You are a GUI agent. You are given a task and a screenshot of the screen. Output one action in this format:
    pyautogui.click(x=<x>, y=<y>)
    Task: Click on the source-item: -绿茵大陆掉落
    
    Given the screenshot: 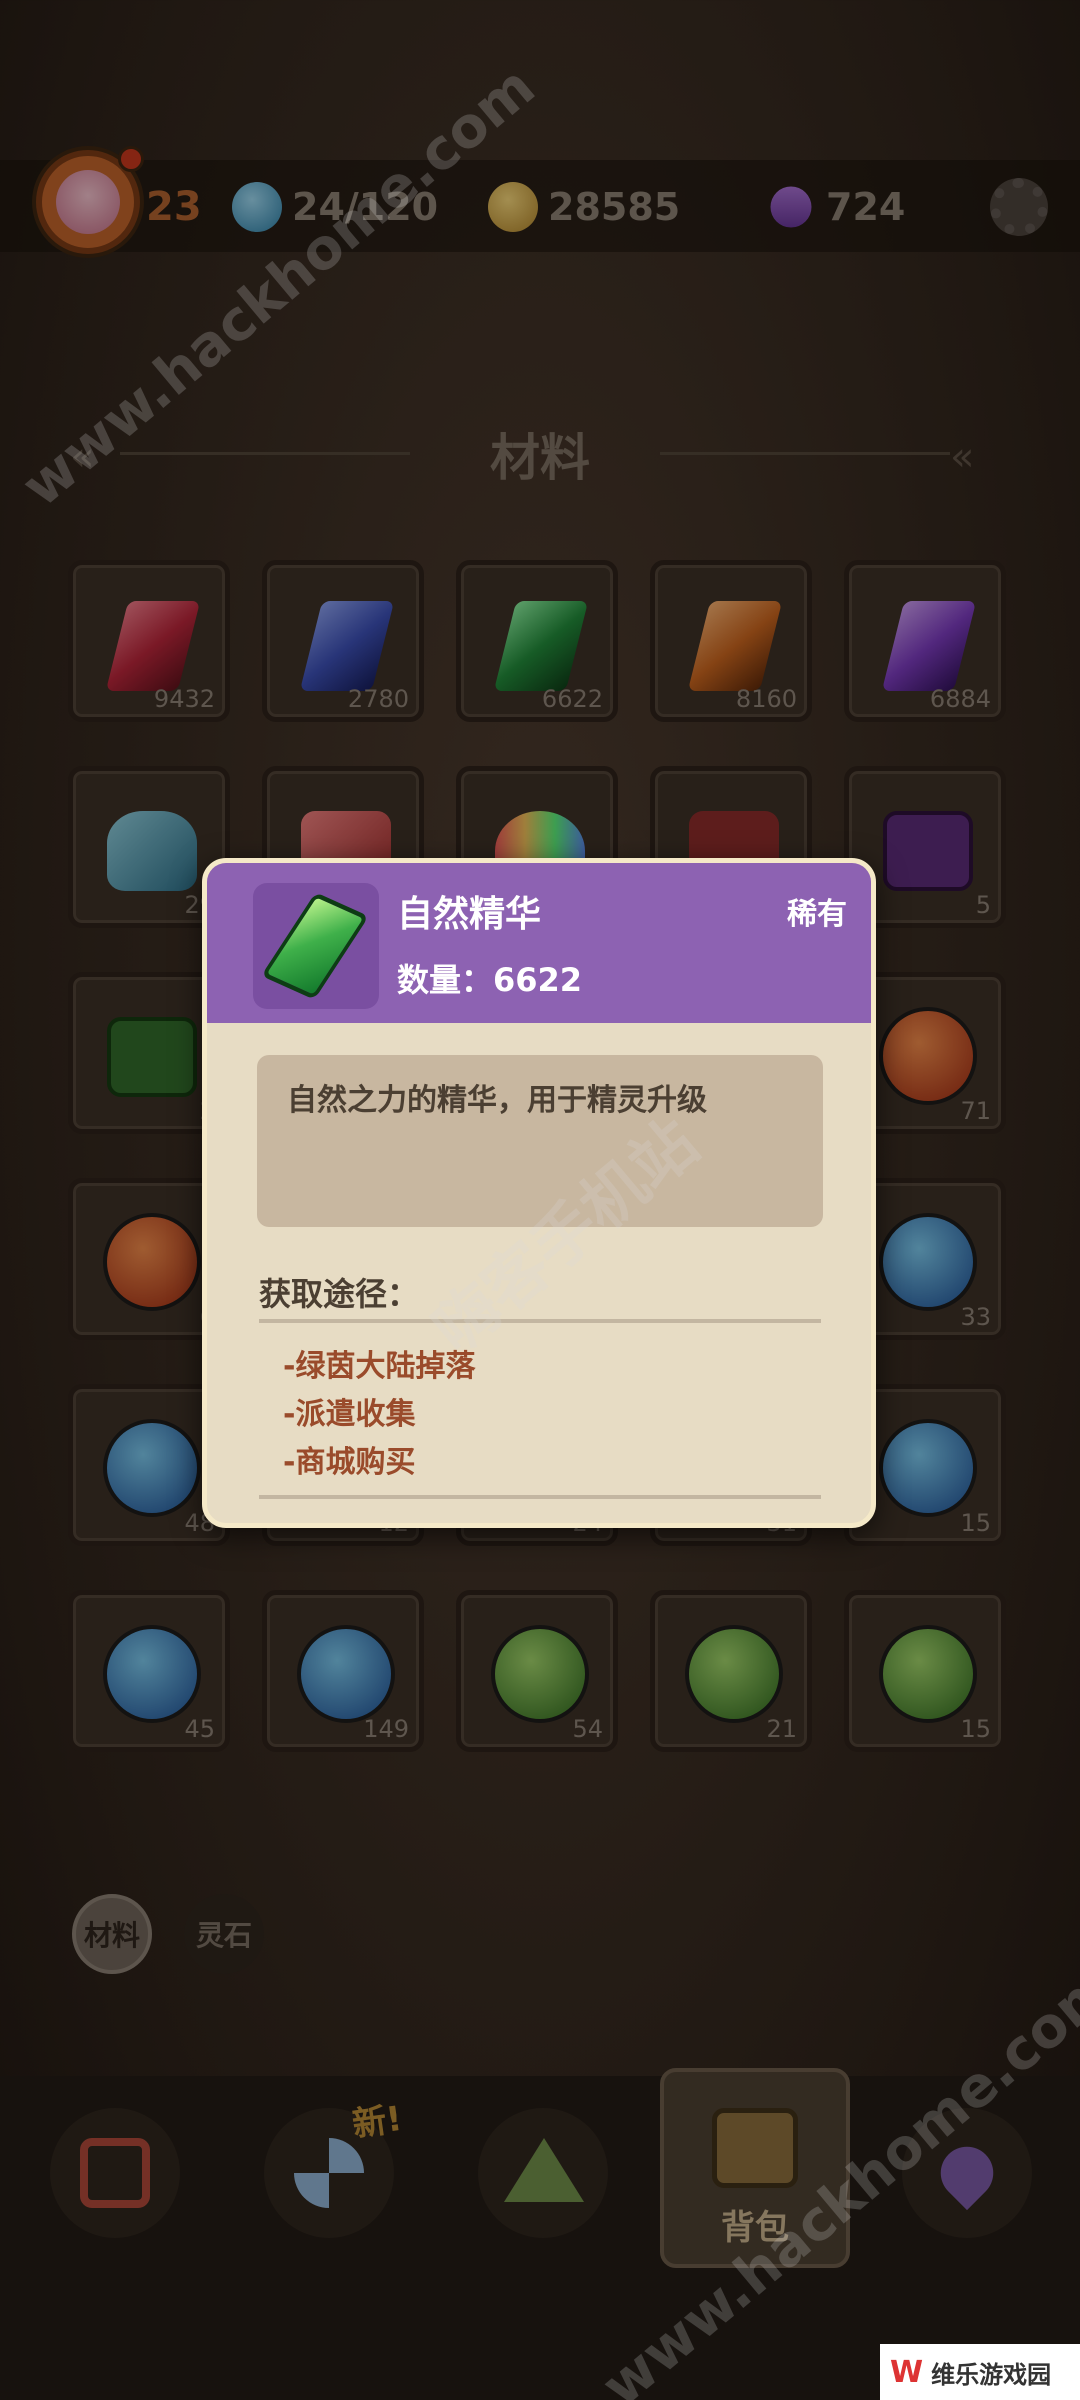 What is the action you would take?
    pyautogui.click(x=379, y=1366)
    